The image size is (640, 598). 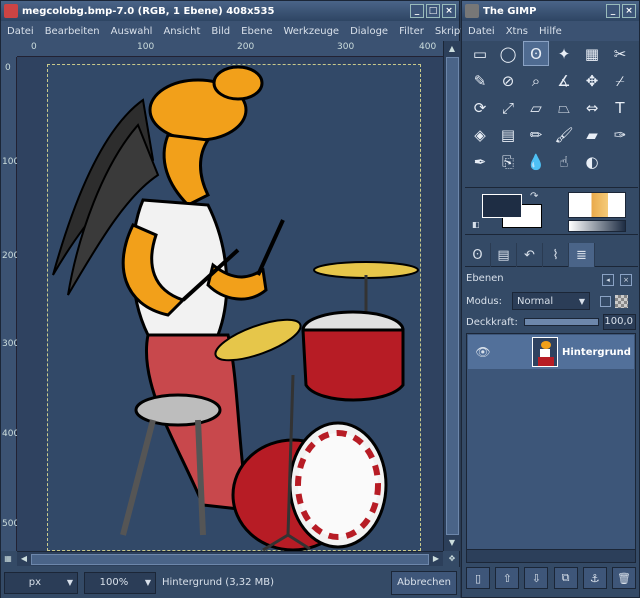 What do you see at coordinates (452, 543) in the screenshot?
I see `scroll-down-arrow-icon: ▼` at bounding box center [452, 543].